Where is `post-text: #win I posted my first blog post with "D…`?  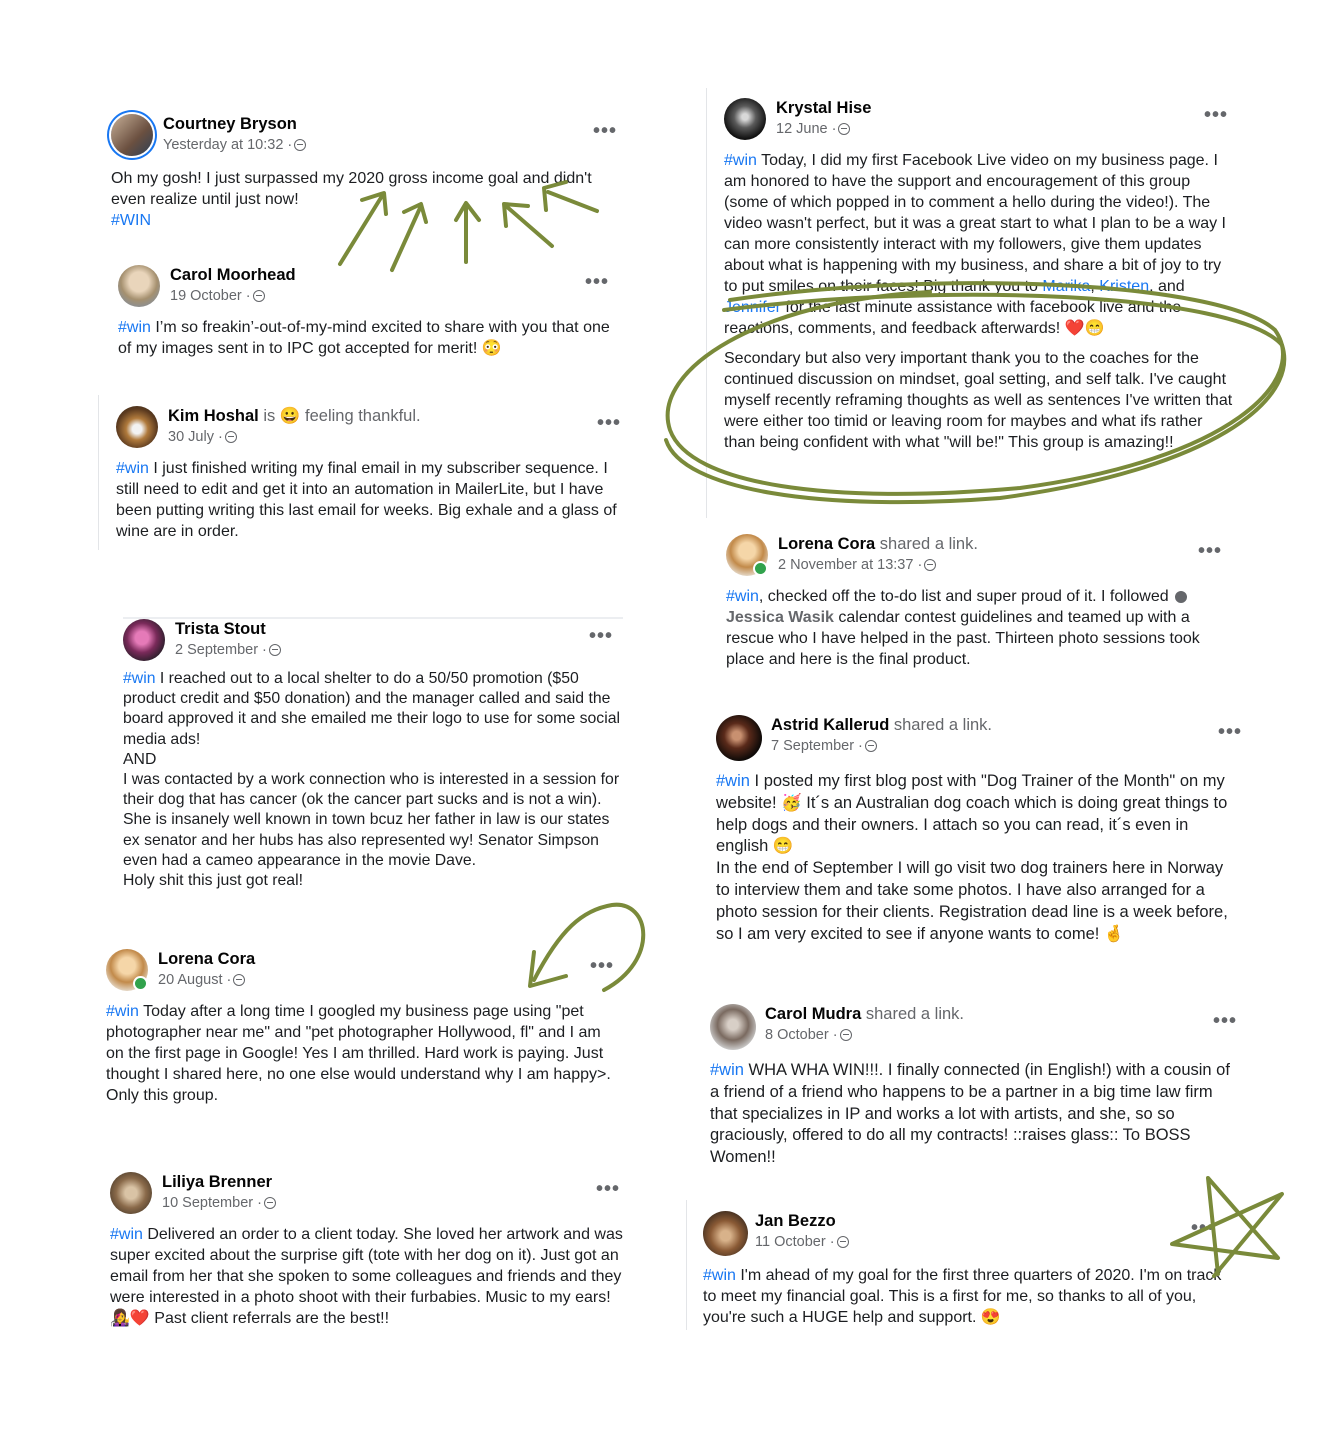
post-text: #win I posted my first blog post with "D… is located at coordinates (972, 857).